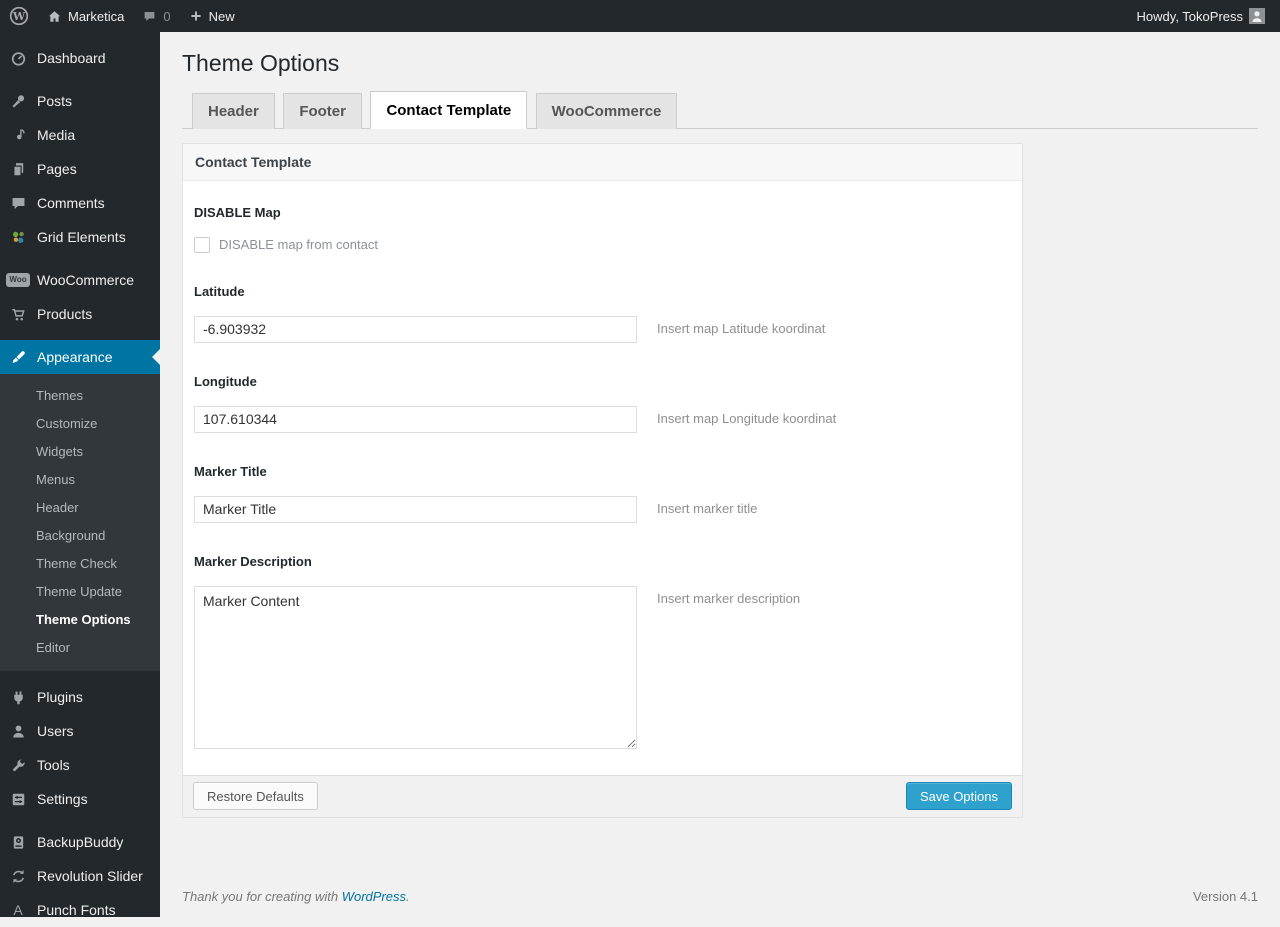 The image size is (1280, 927). I want to click on cart-icon, so click(18, 314).